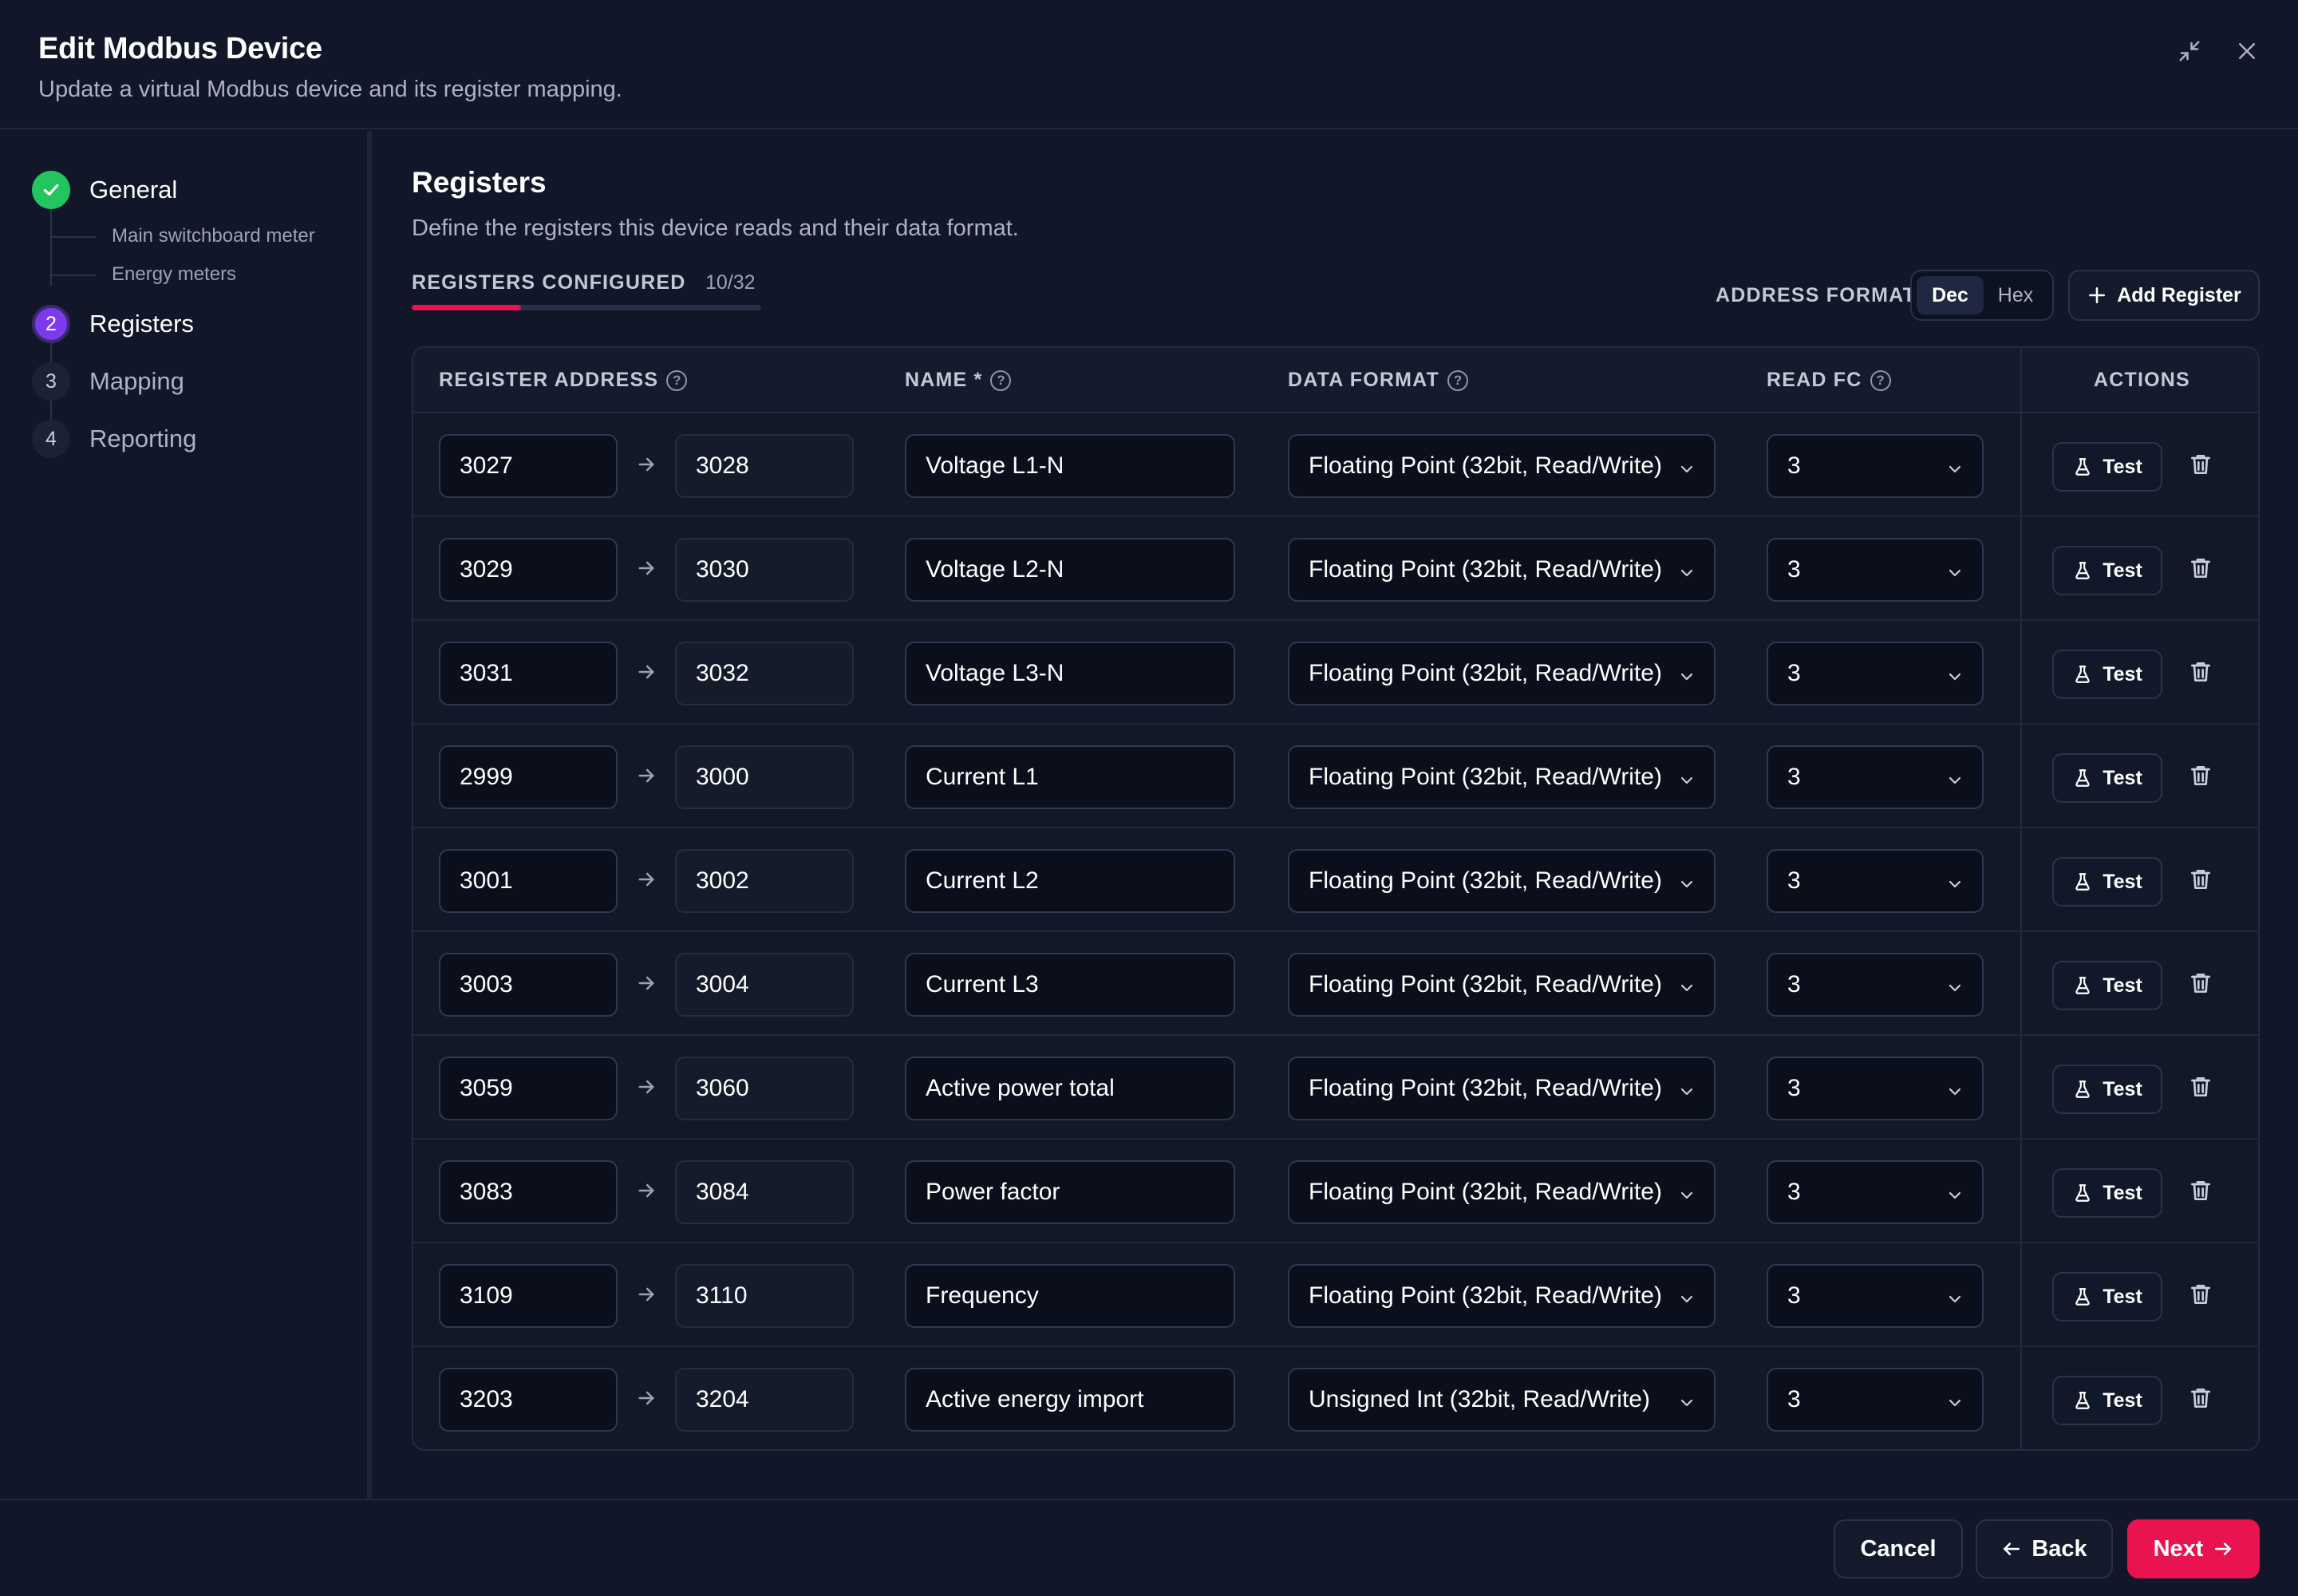 Image resolution: width=2298 pixels, height=1596 pixels. What do you see at coordinates (528, 673) in the screenshot?
I see `register-start-address-input: 3031` at bounding box center [528, 673].